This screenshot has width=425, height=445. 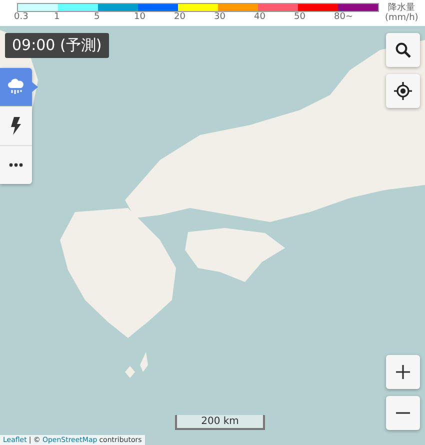 I want to click on more-dots-icon, so click(x=16, y=165).